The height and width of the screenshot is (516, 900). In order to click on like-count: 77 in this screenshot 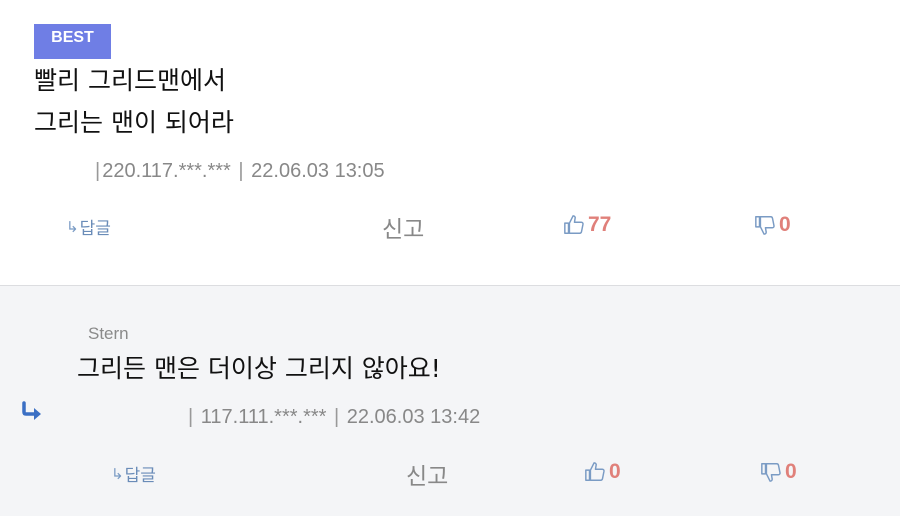, I will do `click(600, 224)`.